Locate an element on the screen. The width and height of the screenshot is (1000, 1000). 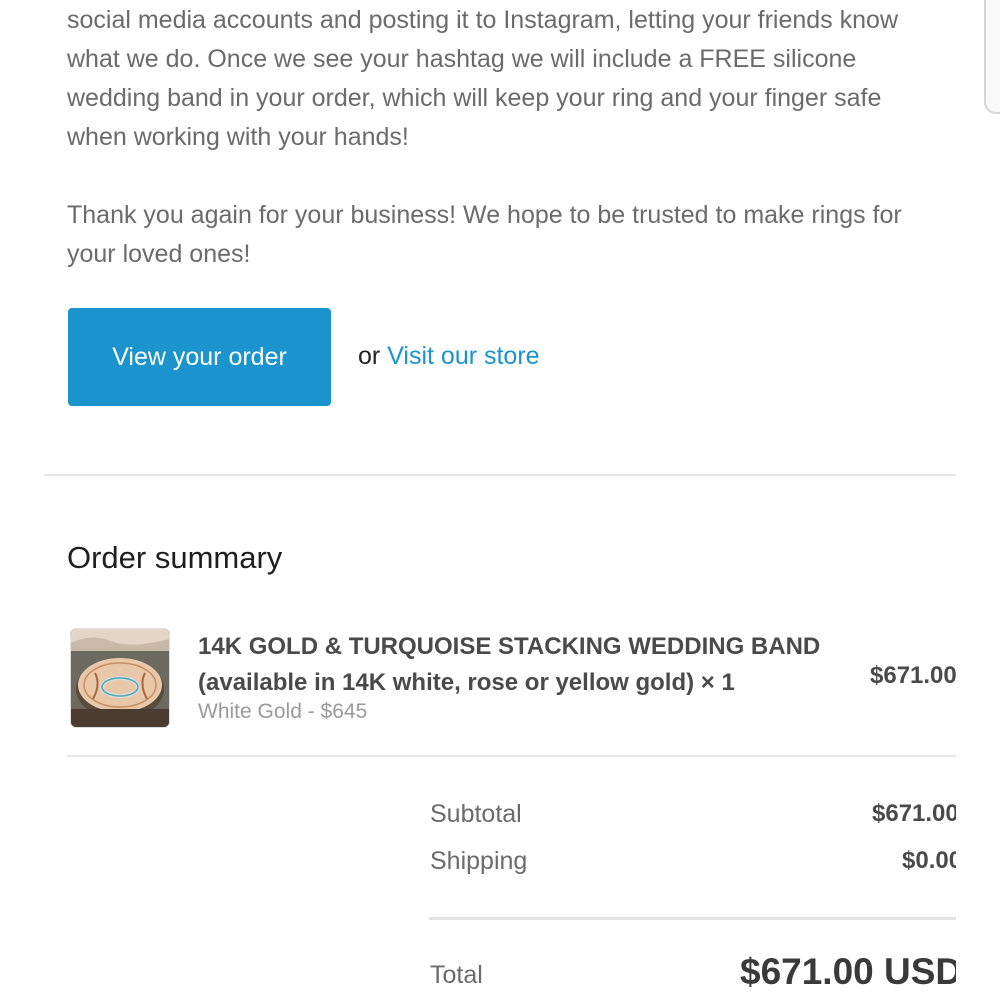
section-divider is located at coordinates (500, 475).